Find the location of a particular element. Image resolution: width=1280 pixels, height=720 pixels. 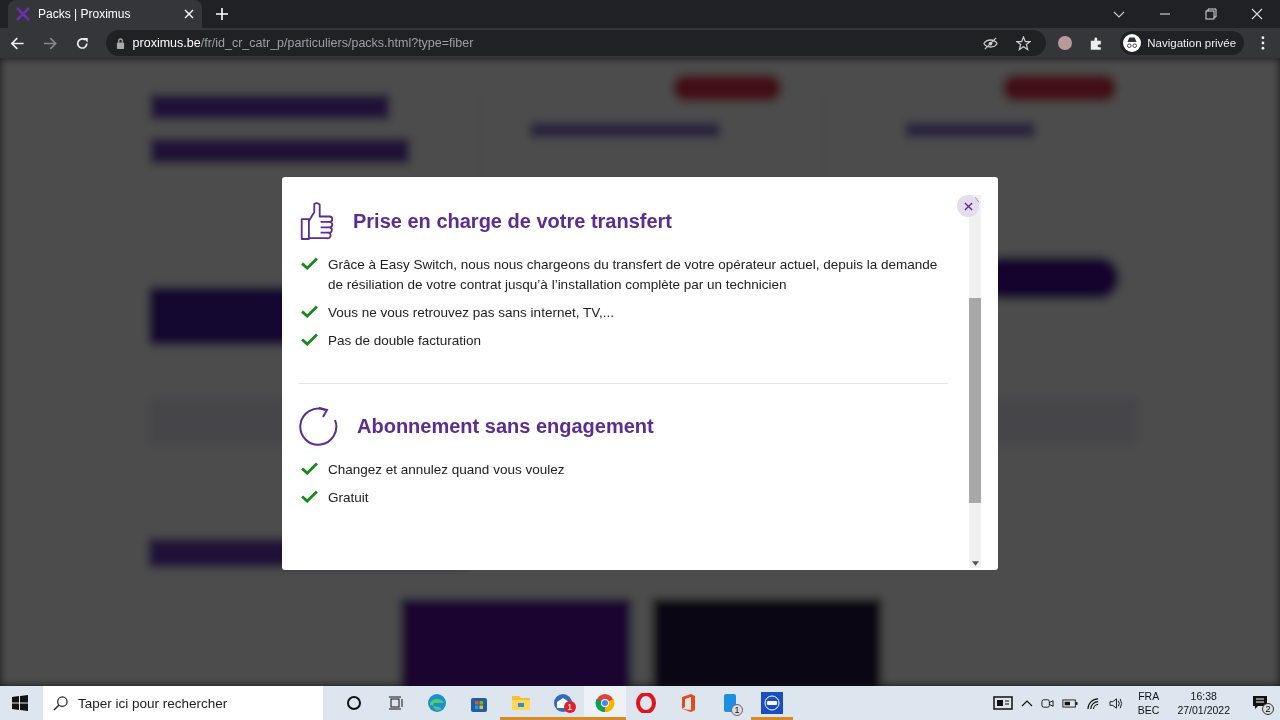

news-icon is located at coordinates (1002, 703).